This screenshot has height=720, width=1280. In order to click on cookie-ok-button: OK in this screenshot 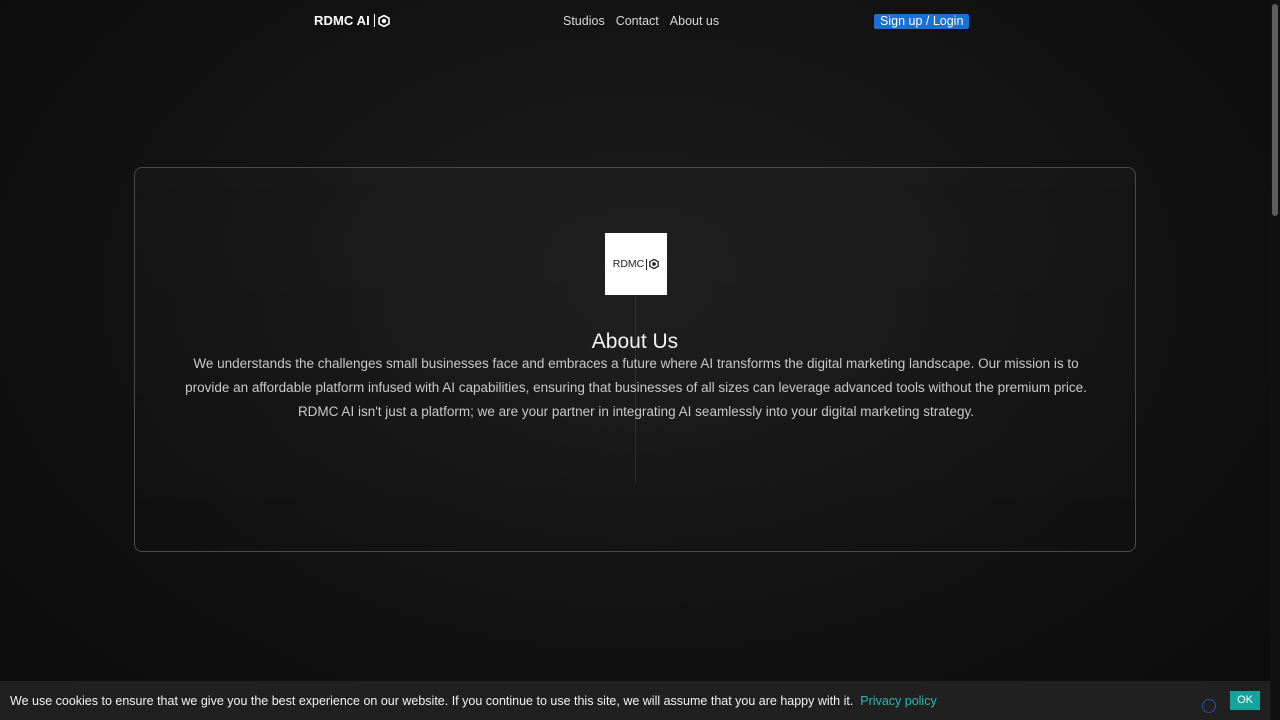, I will do `click(1245, 700)`.